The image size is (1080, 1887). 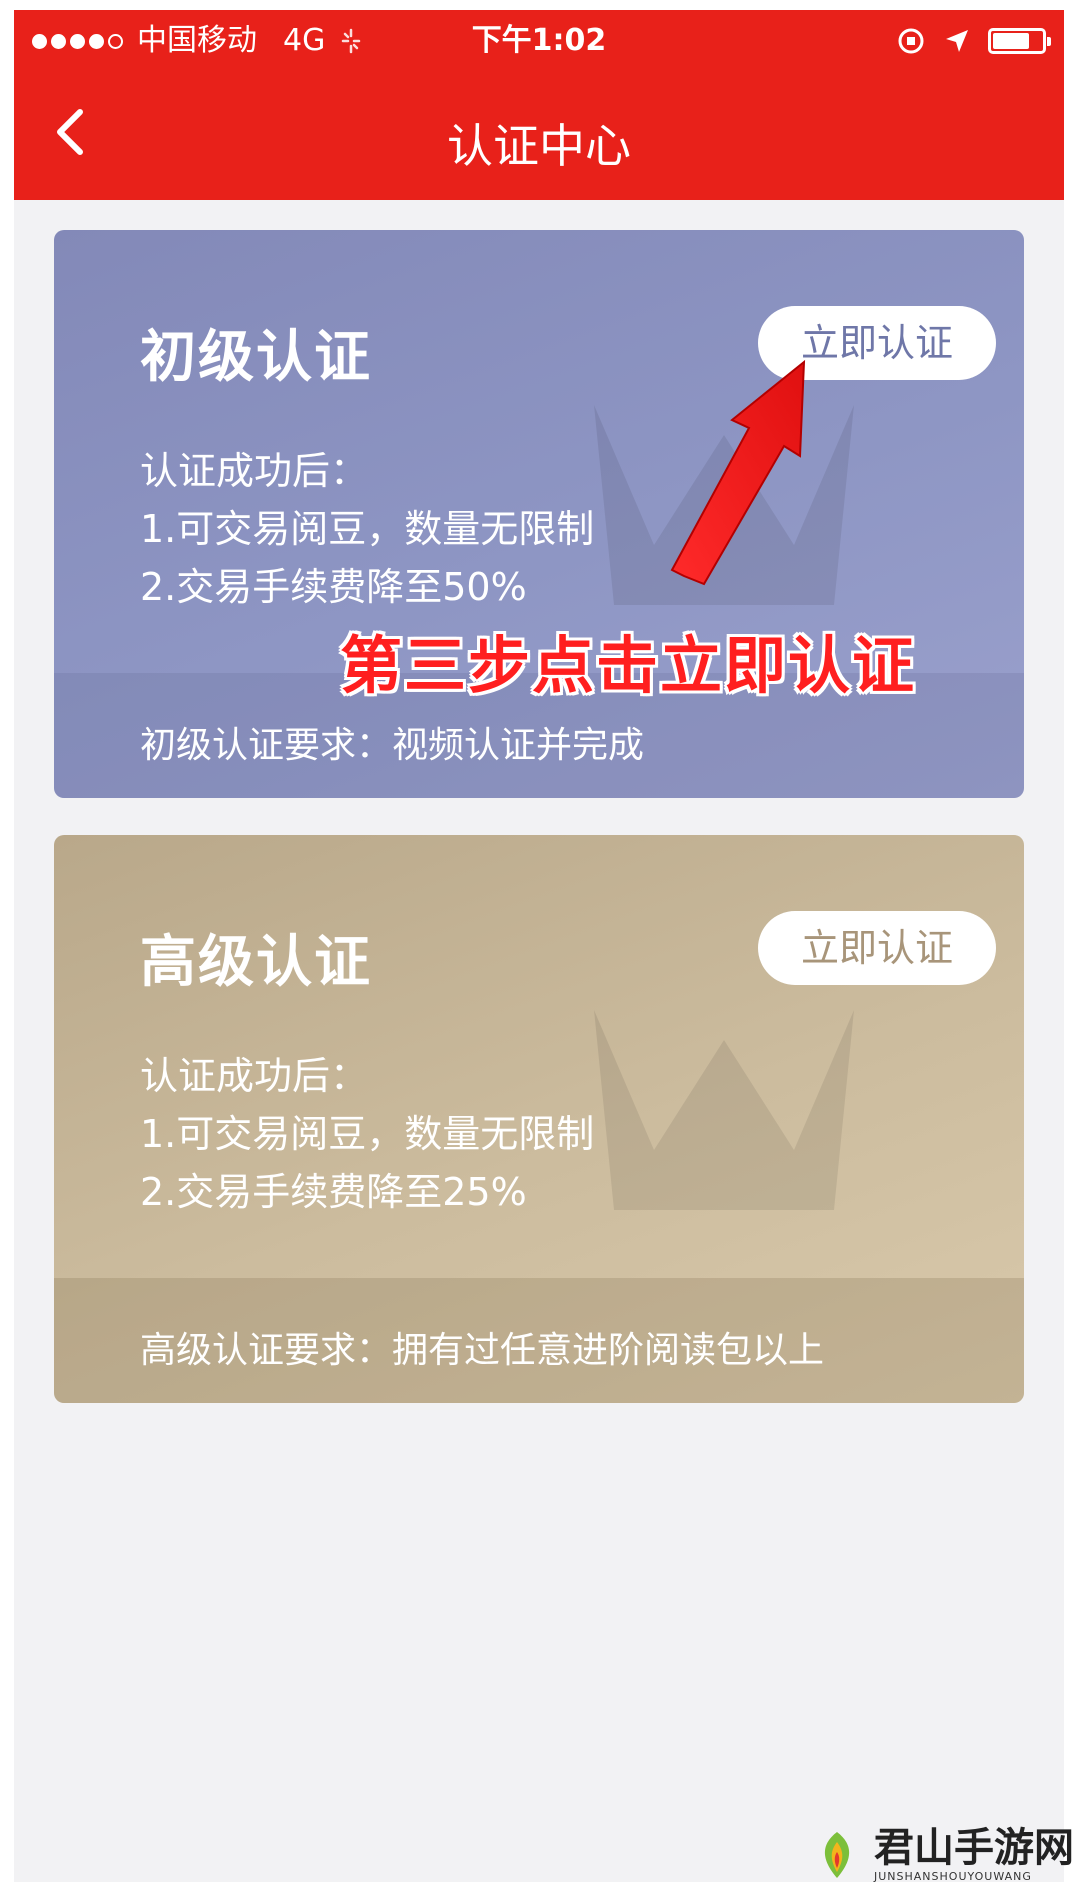 I want to click on benefits-list: 认证成功后： 1.可交易阅豆，数量无限制 2.交易手续费降至50%, so click(x=367, y=529).